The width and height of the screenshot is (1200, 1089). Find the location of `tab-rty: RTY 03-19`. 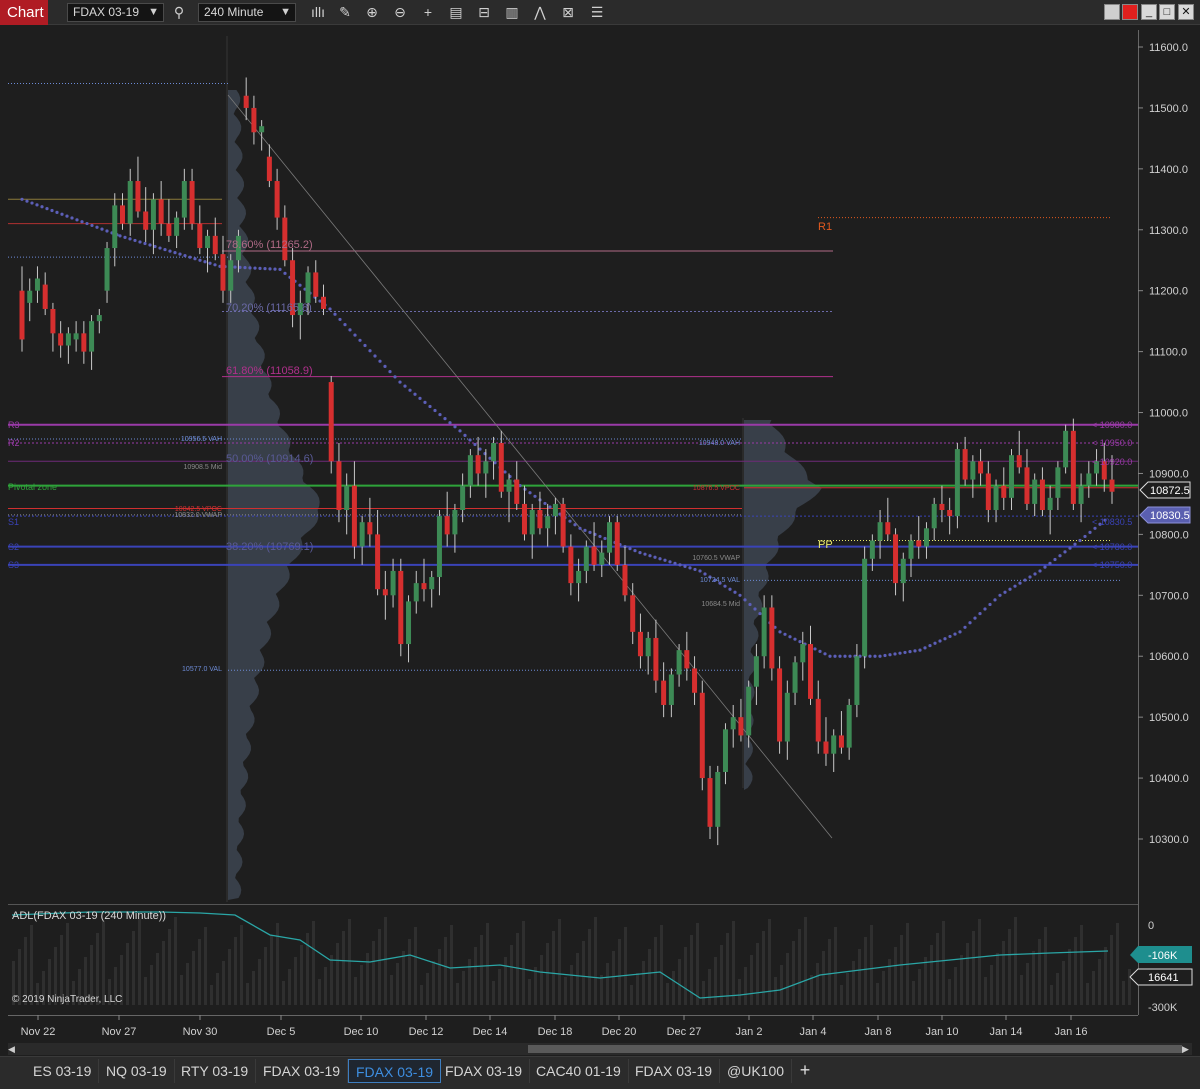

tab-rty: RTY 03-19 is located at coordinates (215, 1071).